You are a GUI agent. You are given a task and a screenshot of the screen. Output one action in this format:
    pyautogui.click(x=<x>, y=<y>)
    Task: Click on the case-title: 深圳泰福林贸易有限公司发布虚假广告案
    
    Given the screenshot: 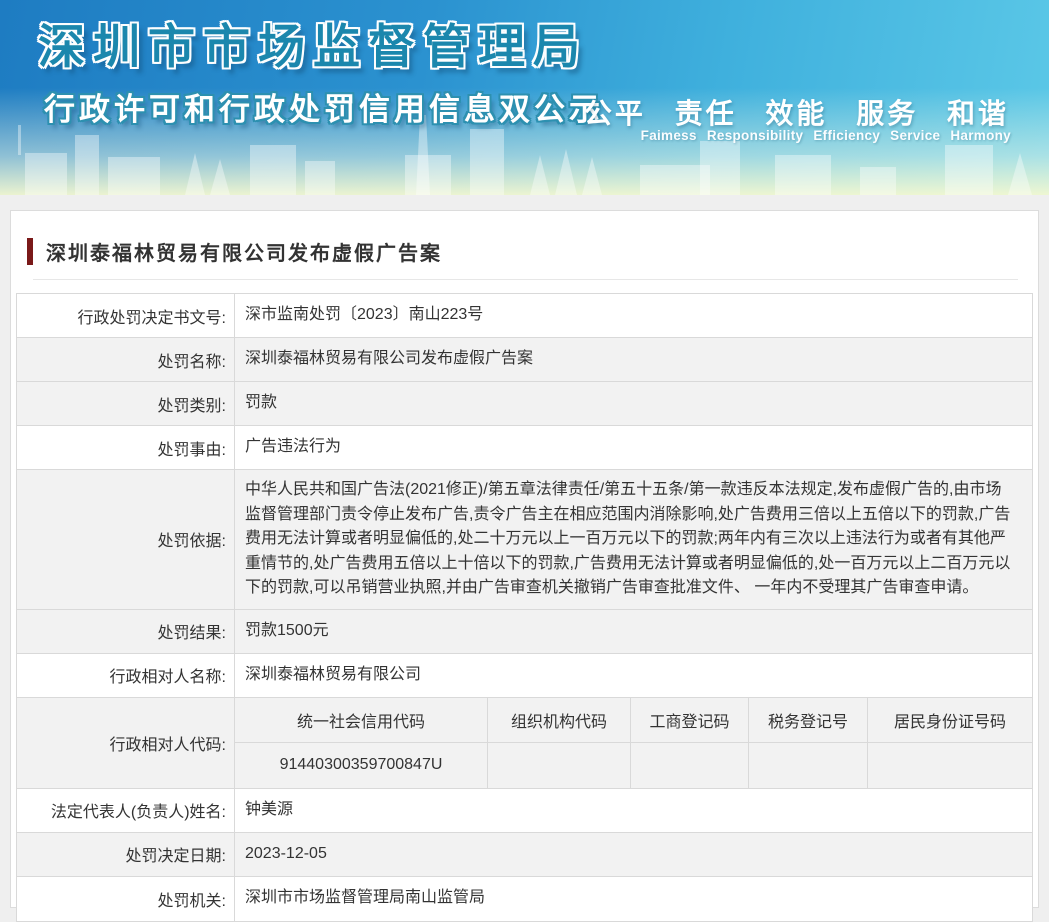 What is the action you would take?
    pyautogui.click(x=244, y=254)
    